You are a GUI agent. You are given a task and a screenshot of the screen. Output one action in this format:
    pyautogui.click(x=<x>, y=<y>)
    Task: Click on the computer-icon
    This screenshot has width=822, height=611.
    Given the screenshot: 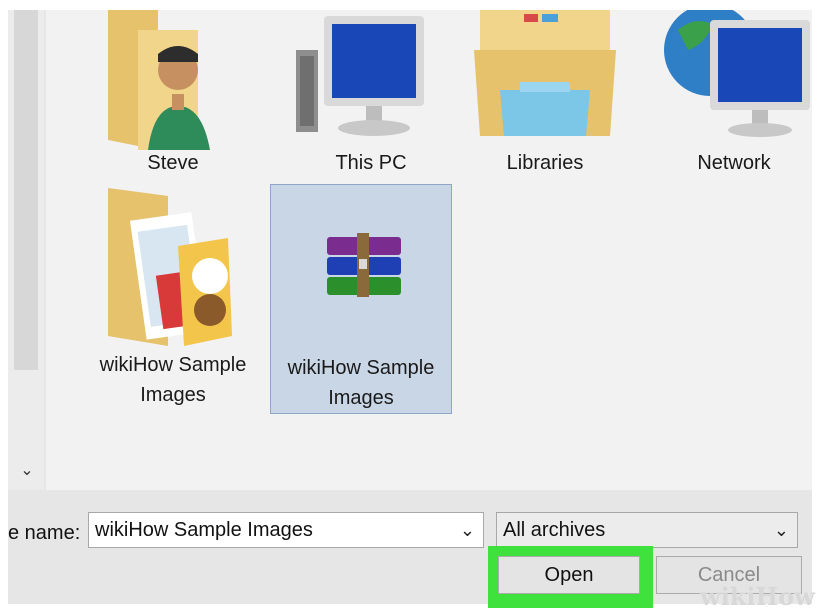 What is the action you would take?
    pyautogui.click(x=360, y=76)
    